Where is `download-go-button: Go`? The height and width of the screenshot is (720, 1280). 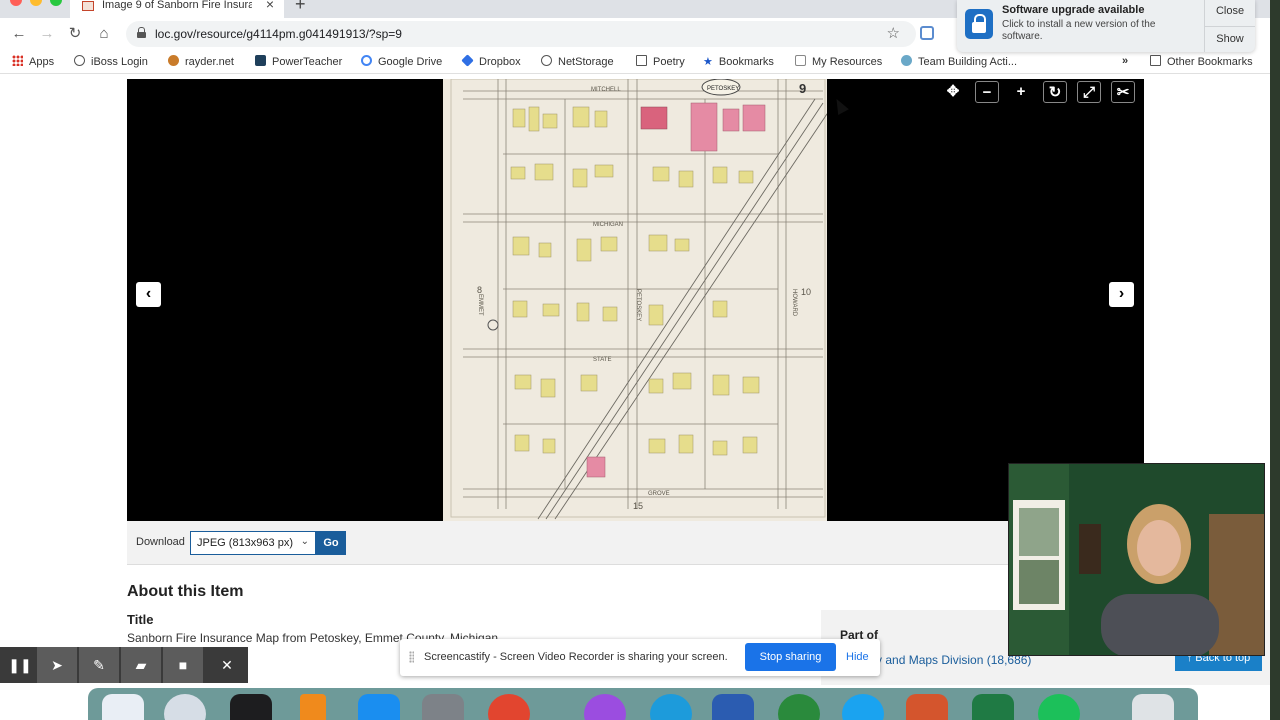 download-go-button: Go is located at coordinates (331, 543).